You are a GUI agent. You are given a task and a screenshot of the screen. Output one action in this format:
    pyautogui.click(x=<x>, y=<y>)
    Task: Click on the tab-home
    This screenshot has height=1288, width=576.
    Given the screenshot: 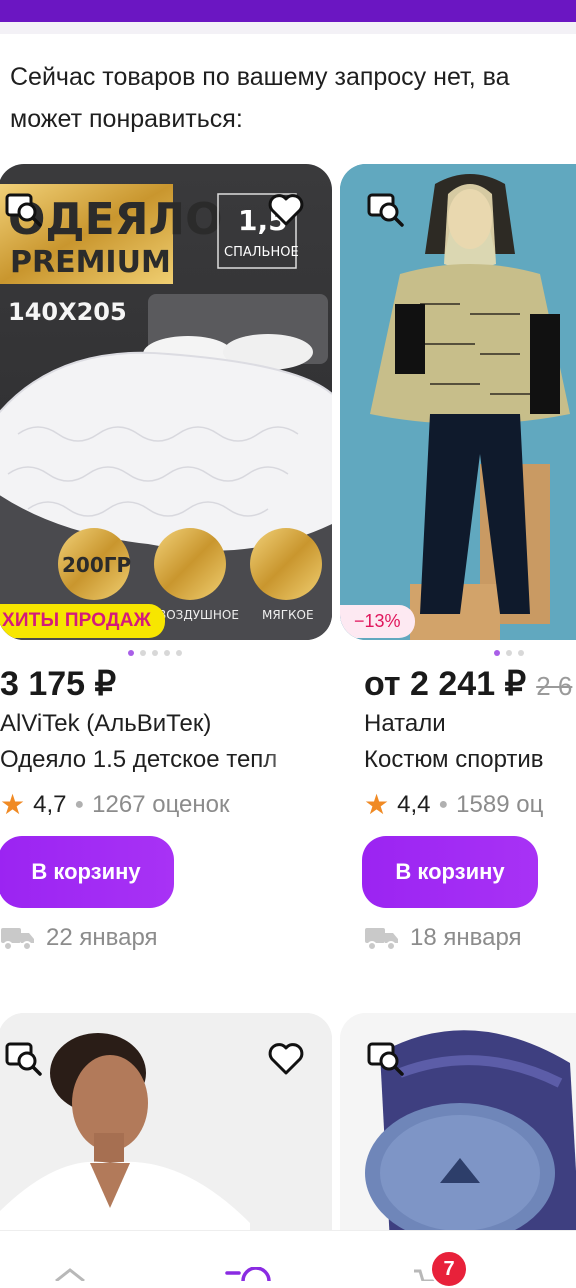 What is the action you would take?
    pyautogui.click(x=70, y=1256)
    